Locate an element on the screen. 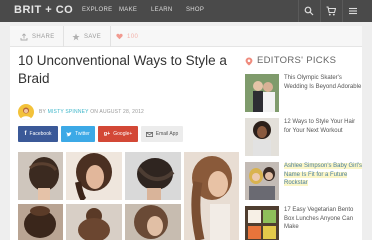 This screenshot has height=240, width=372. workout-hair-photo-icon is located at coordinates (262, 137).